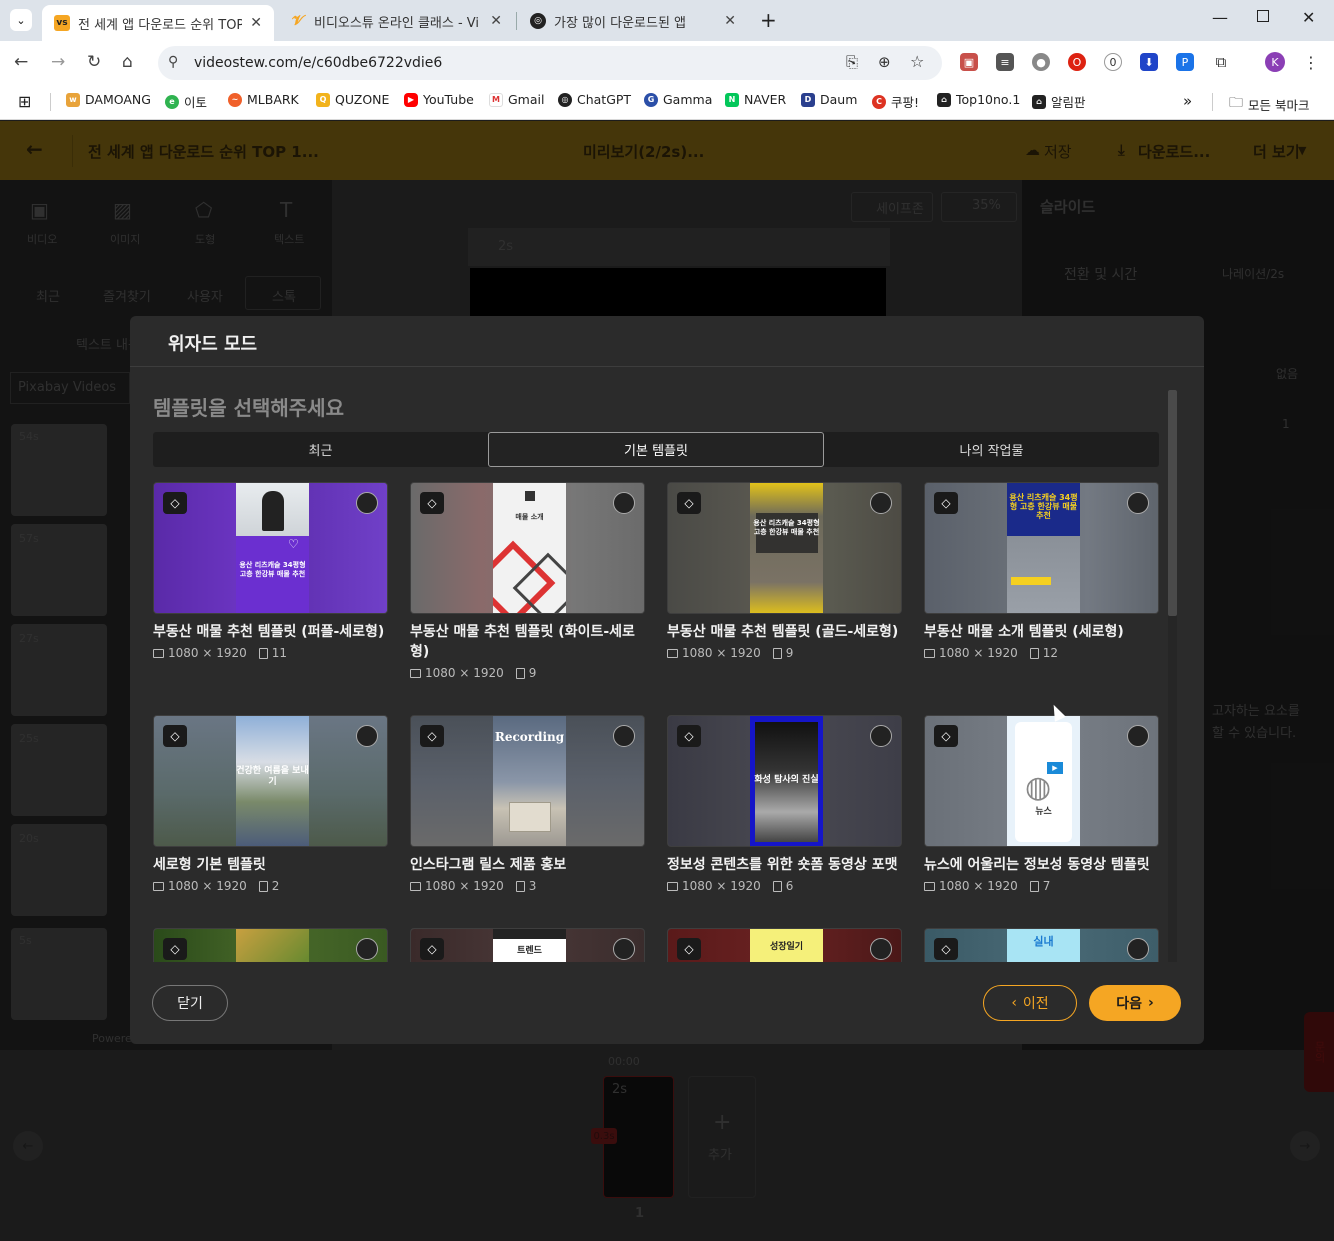 The height and width of the screenshot is (1241, 1334). Describe the element at coordinates (1311, 62) in the screenshot. I see `menu-kebab-icon: ⋮` at that location.